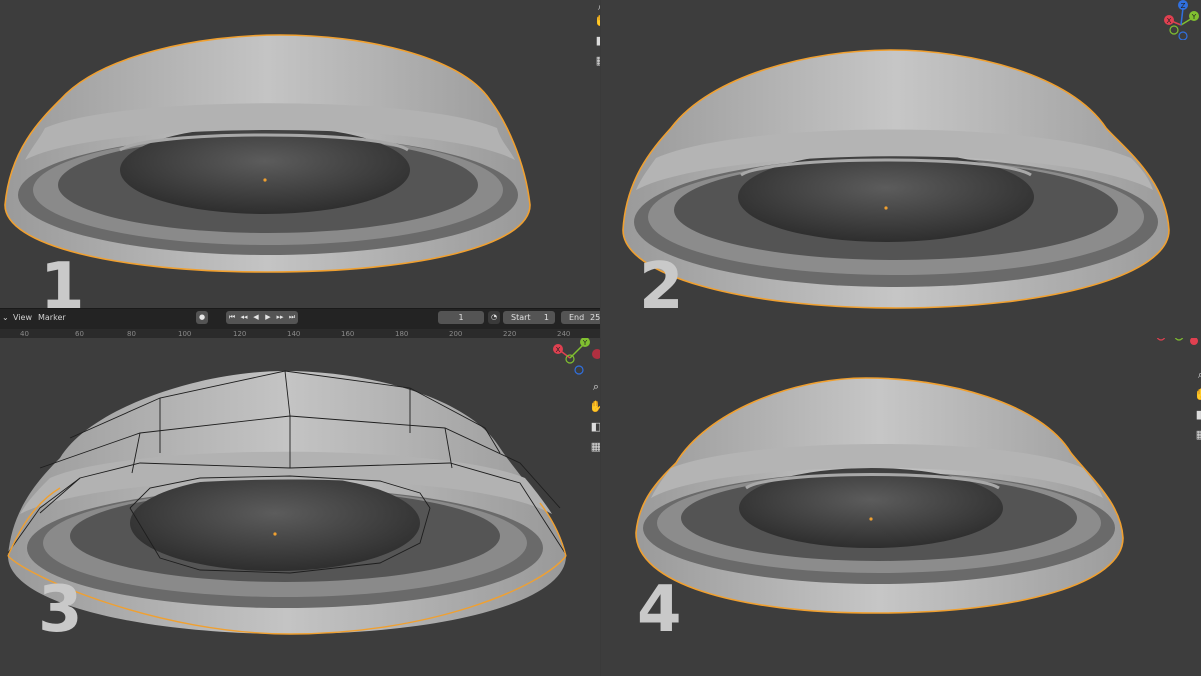 The height and width of the screenshot is (676, 1201). I want to click on jump-start-button: ⏮, so click(232, 317).